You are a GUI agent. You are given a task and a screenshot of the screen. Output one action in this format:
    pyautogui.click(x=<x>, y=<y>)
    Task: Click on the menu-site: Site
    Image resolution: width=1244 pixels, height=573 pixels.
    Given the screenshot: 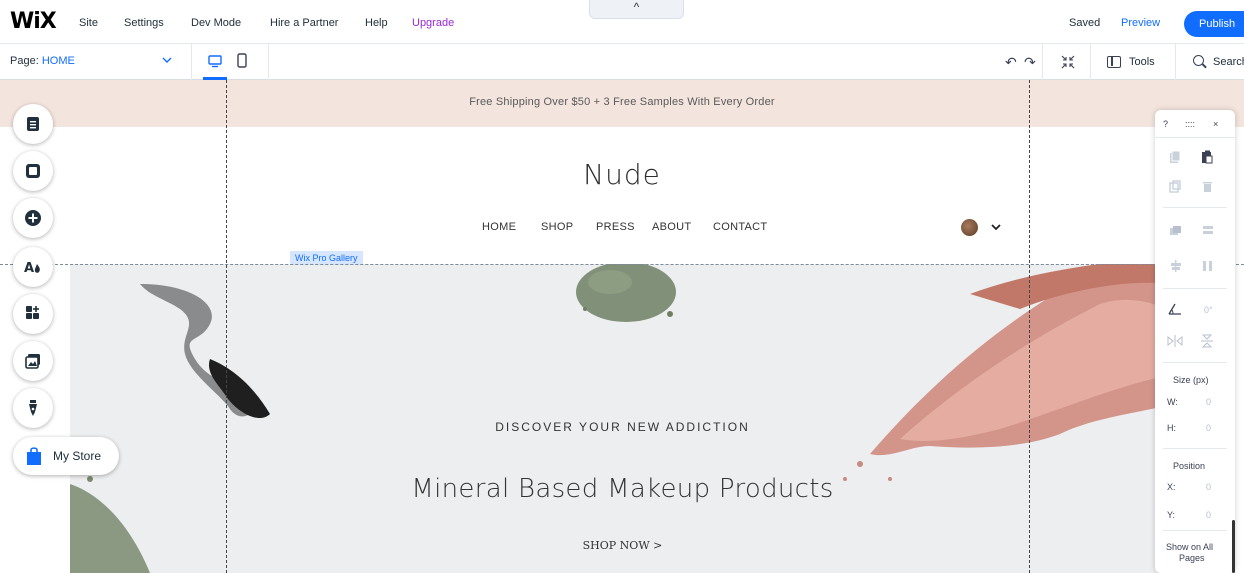 What is the action you would take?
    pyautogui.click(x=88, y=23)
    